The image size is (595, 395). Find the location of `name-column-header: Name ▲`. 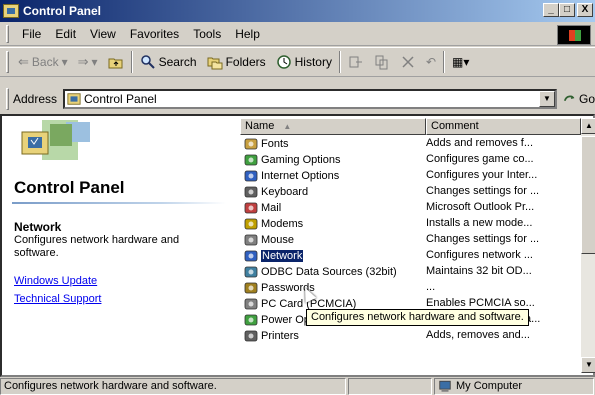

name-column-header: Name ▲ is located at coordinates (333, 126).